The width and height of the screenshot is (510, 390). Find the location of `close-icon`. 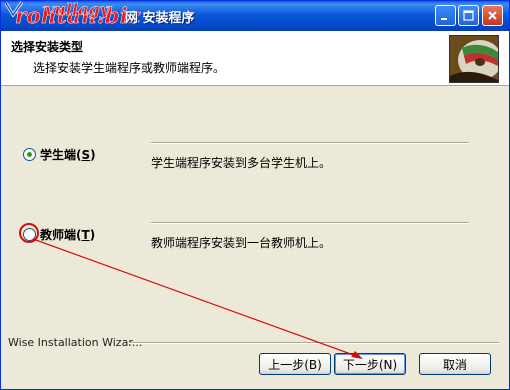

close-icon is located at coordinates (492, 15).